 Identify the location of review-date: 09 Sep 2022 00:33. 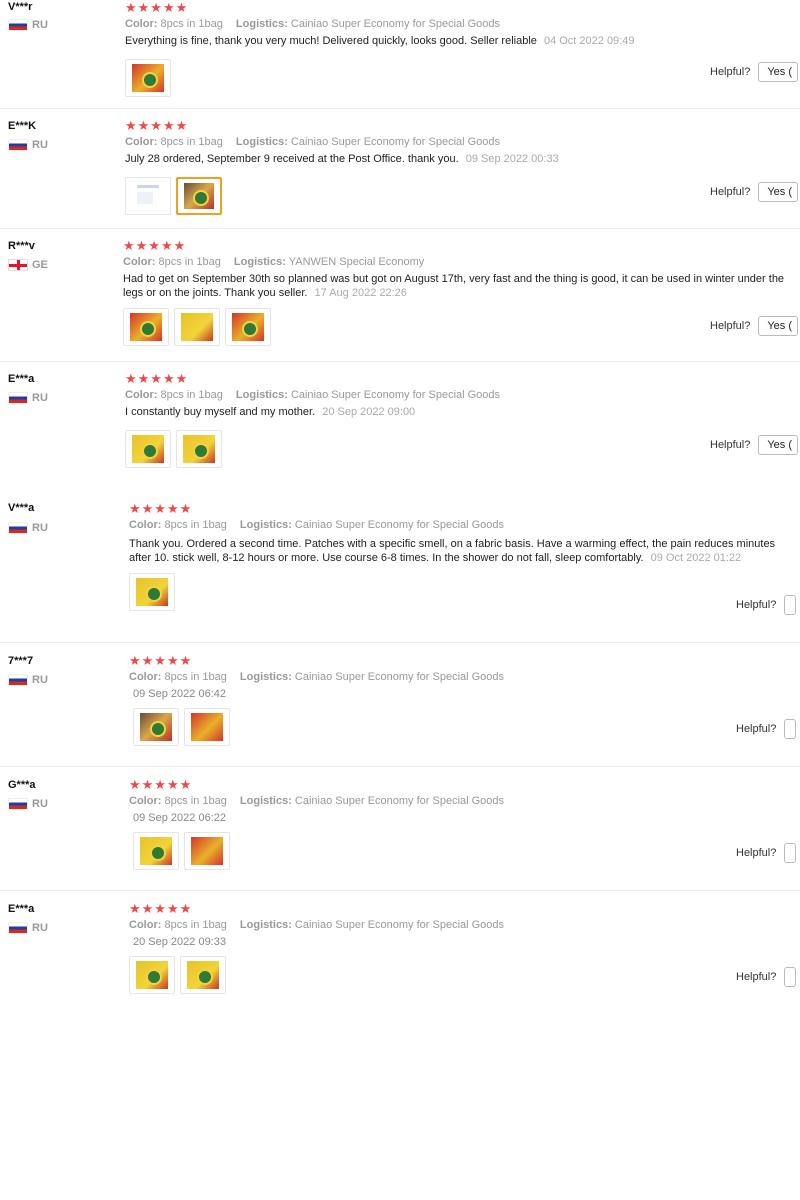
(512, 159).